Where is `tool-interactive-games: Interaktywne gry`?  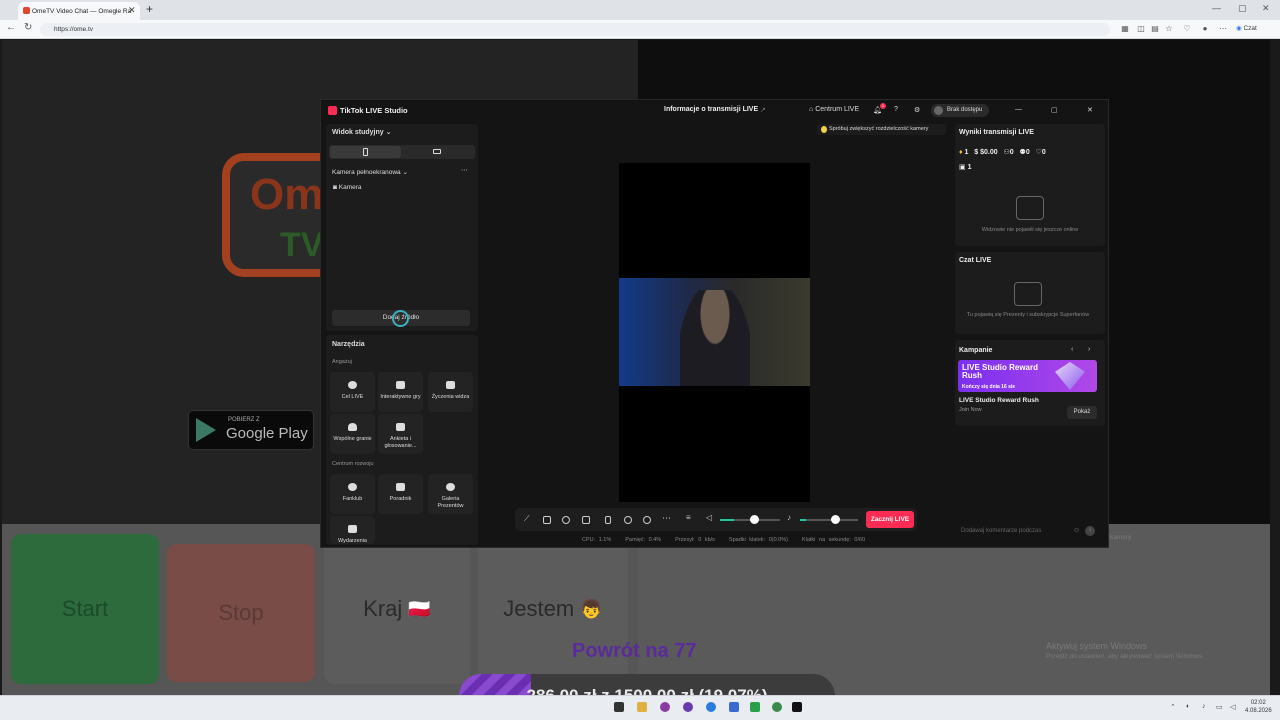 tool-interactive-games: Interaktywne gry is located at coordinates (400, 392).